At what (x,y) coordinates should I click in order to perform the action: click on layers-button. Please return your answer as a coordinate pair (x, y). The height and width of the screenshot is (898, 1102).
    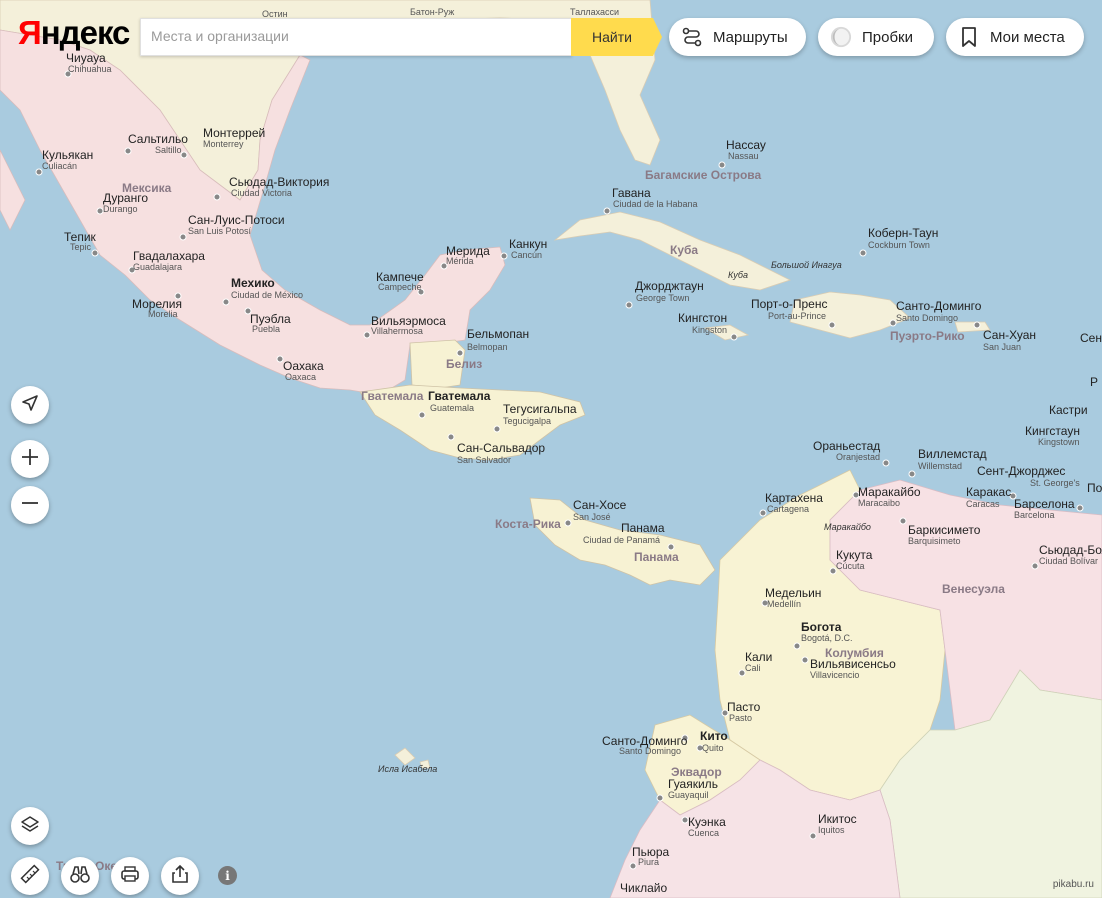
    Looking at the image, I should click on (30, 826).